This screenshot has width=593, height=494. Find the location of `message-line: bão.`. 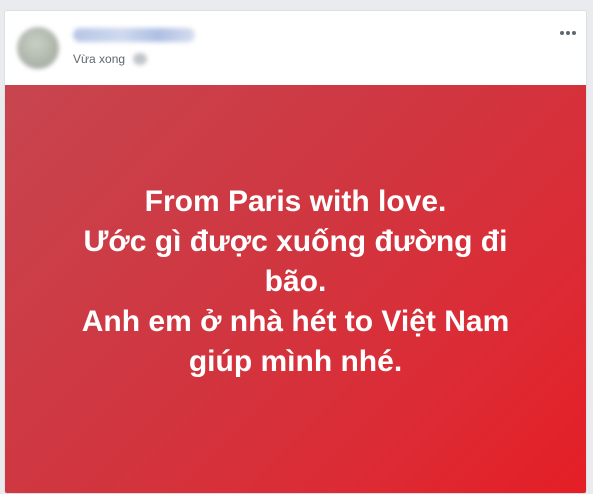

message-line: bão. is located at coordinates (295, 281).